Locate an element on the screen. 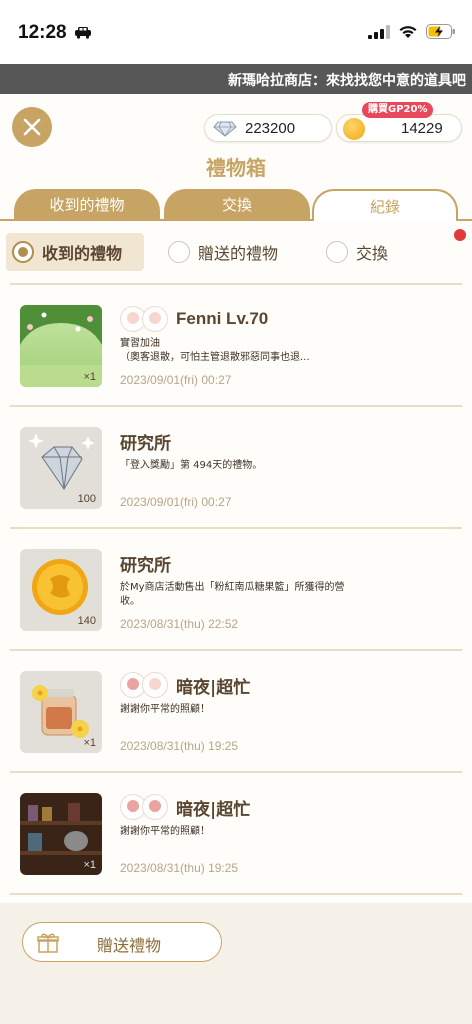 This screenshot has height=1024, width=472. filter-exchange: 交換 is located at coordinates (357, 252).